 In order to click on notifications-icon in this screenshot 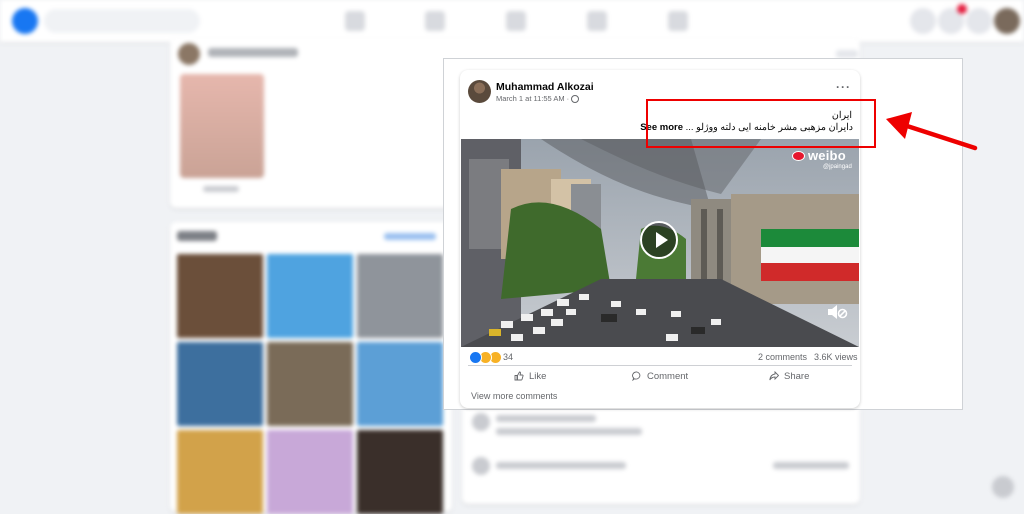, I will do `click(979, 21)`.